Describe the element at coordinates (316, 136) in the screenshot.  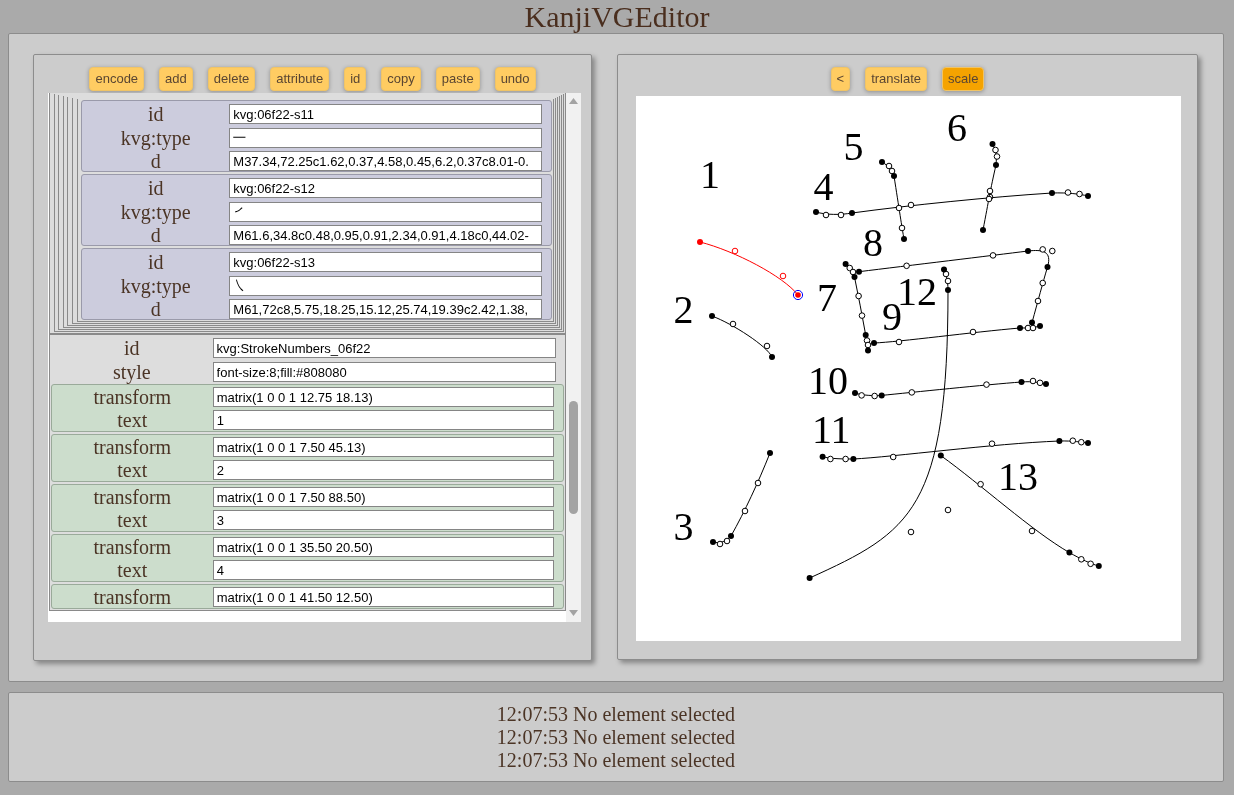
I see `path-element: id kvg:06f22-s11 kvg:type ㇐ d M37.34,72.25c1.62,0.37,4.58,0.45,6.2,0.37c8.01-0.` at that location.